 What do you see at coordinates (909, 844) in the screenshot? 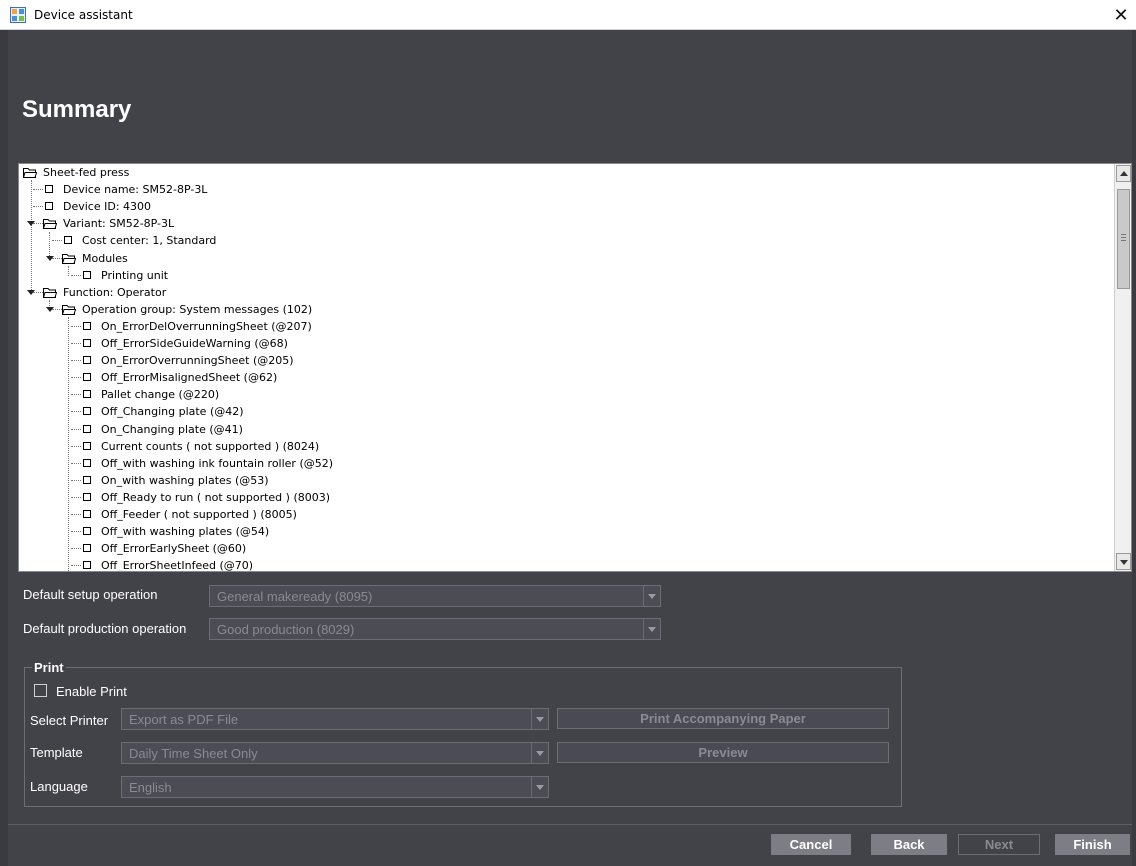
I see `back-button: Back` at bounding box center [909, 844].